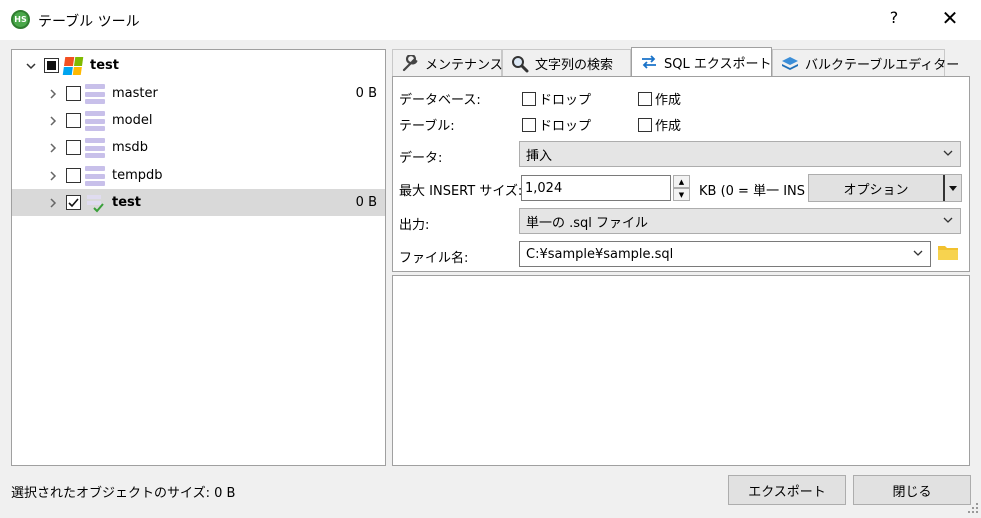 This screenshot has width=981, height=518. I want to click on tab-label: 文字列の検索, so click(574, 65).